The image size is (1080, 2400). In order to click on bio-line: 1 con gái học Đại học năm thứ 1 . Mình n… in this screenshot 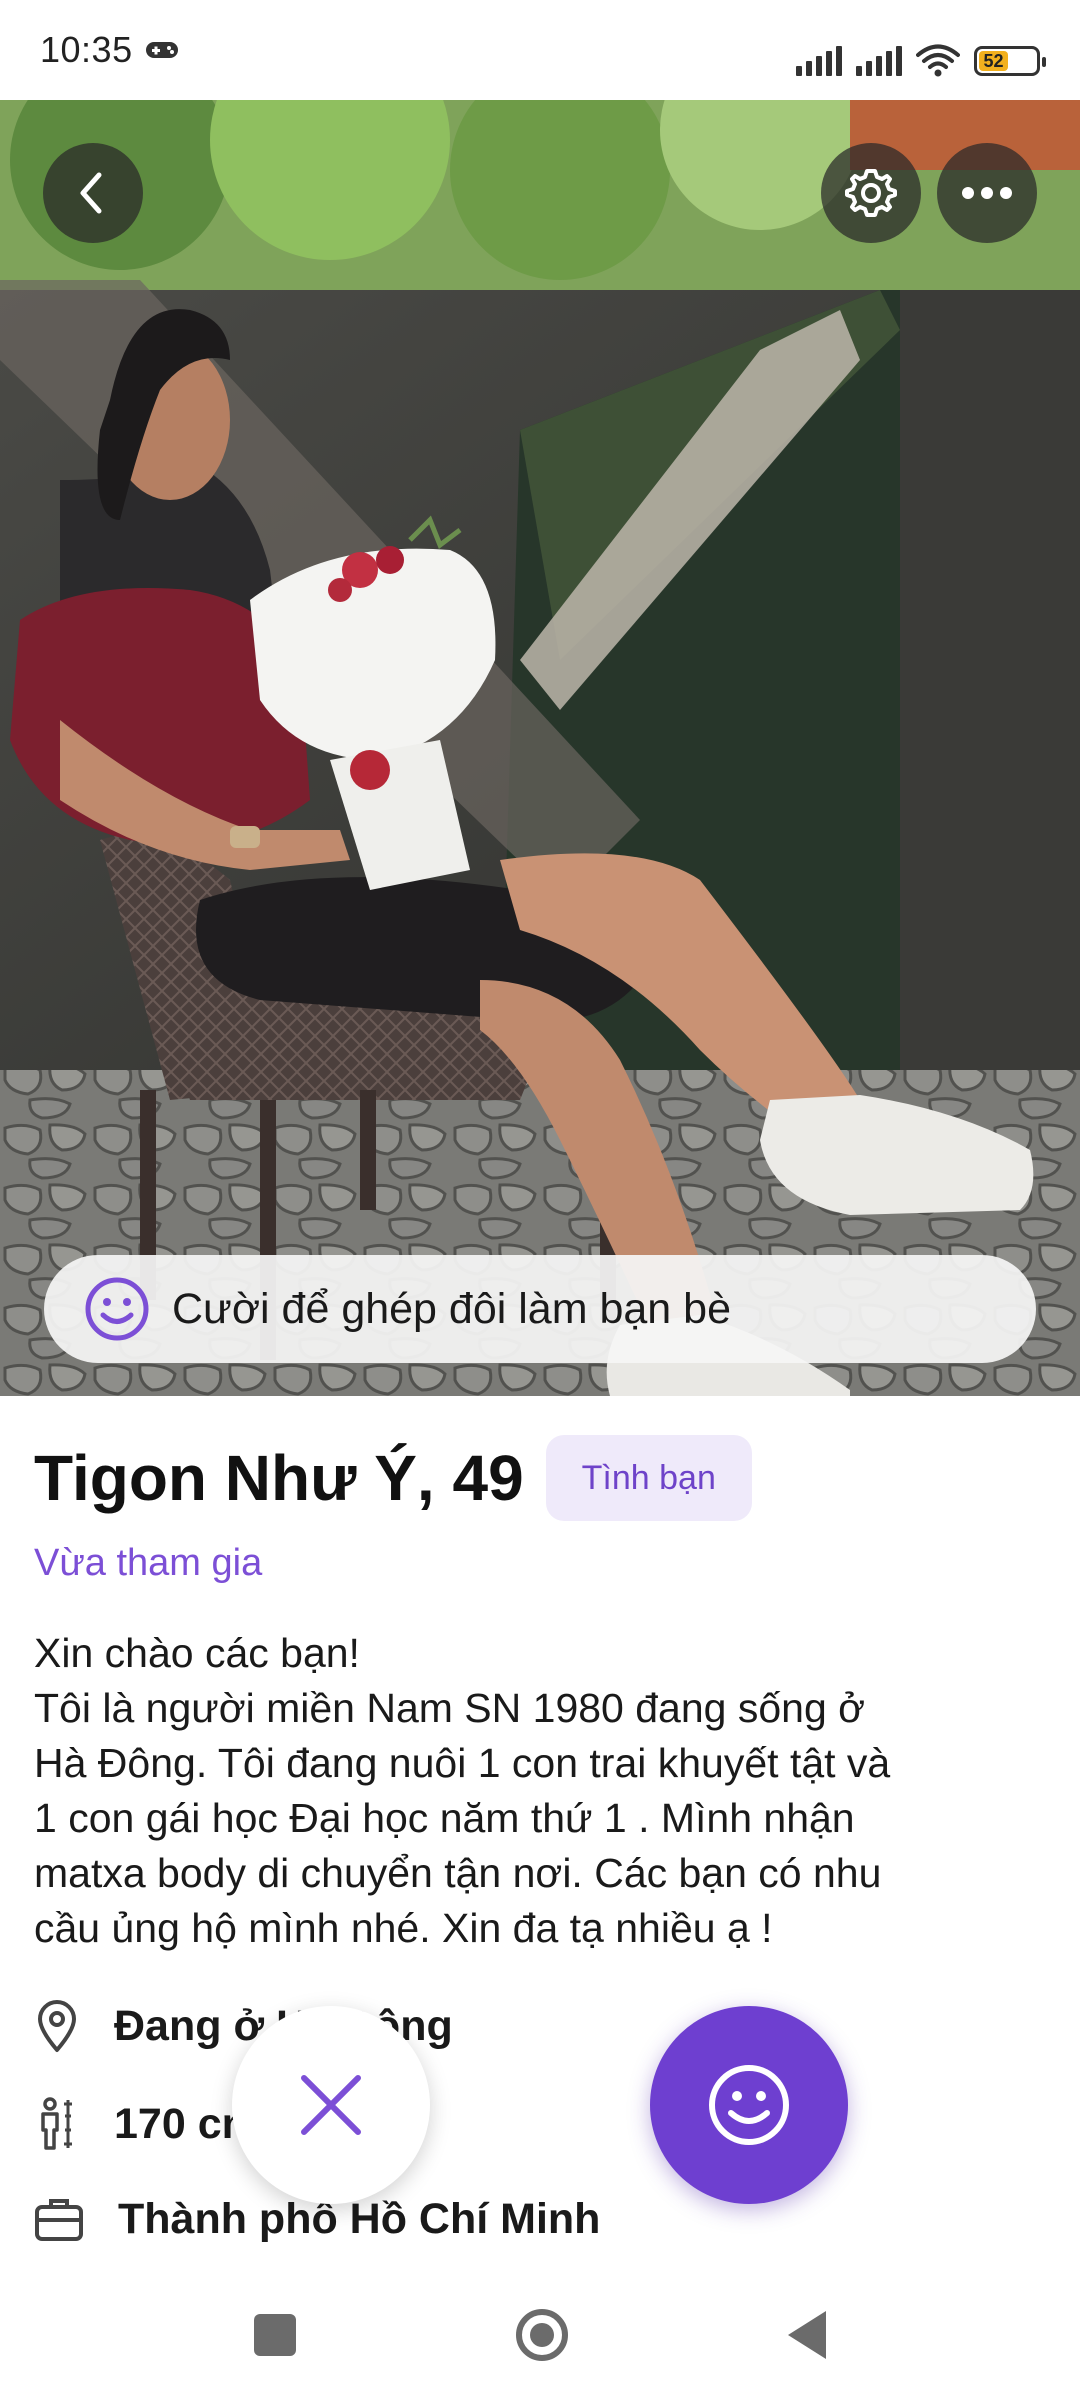, I will do `click(444, 1818)`.